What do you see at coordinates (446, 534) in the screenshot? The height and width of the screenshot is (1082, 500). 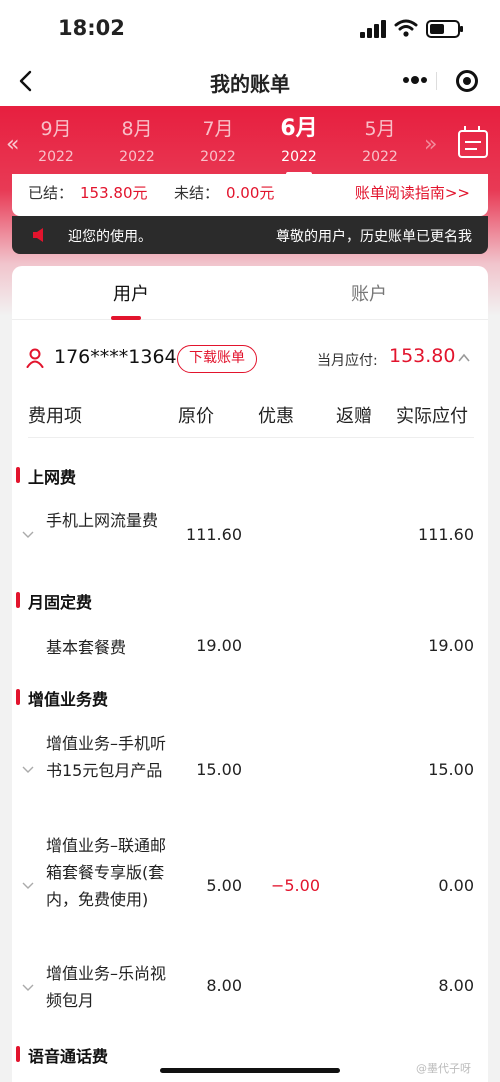 I see `actual-due: 111.60` at bounding box center [446, 534].